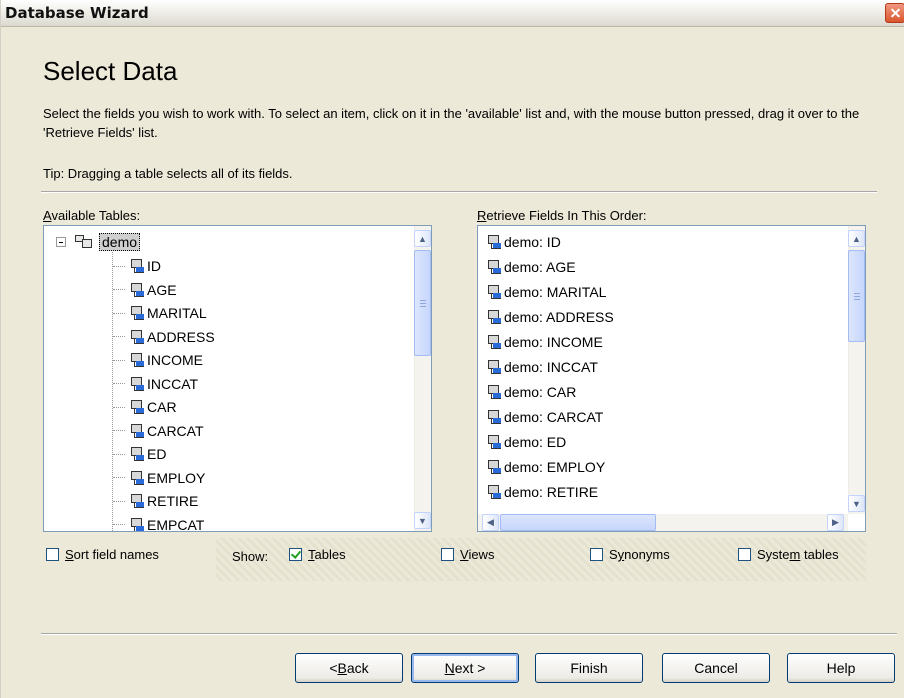 The image size is (904, 698). Describe the element at coordinates (546, 292) in the screenshot. I see `retrieve-field-item: demo: MARITAL` at that location.